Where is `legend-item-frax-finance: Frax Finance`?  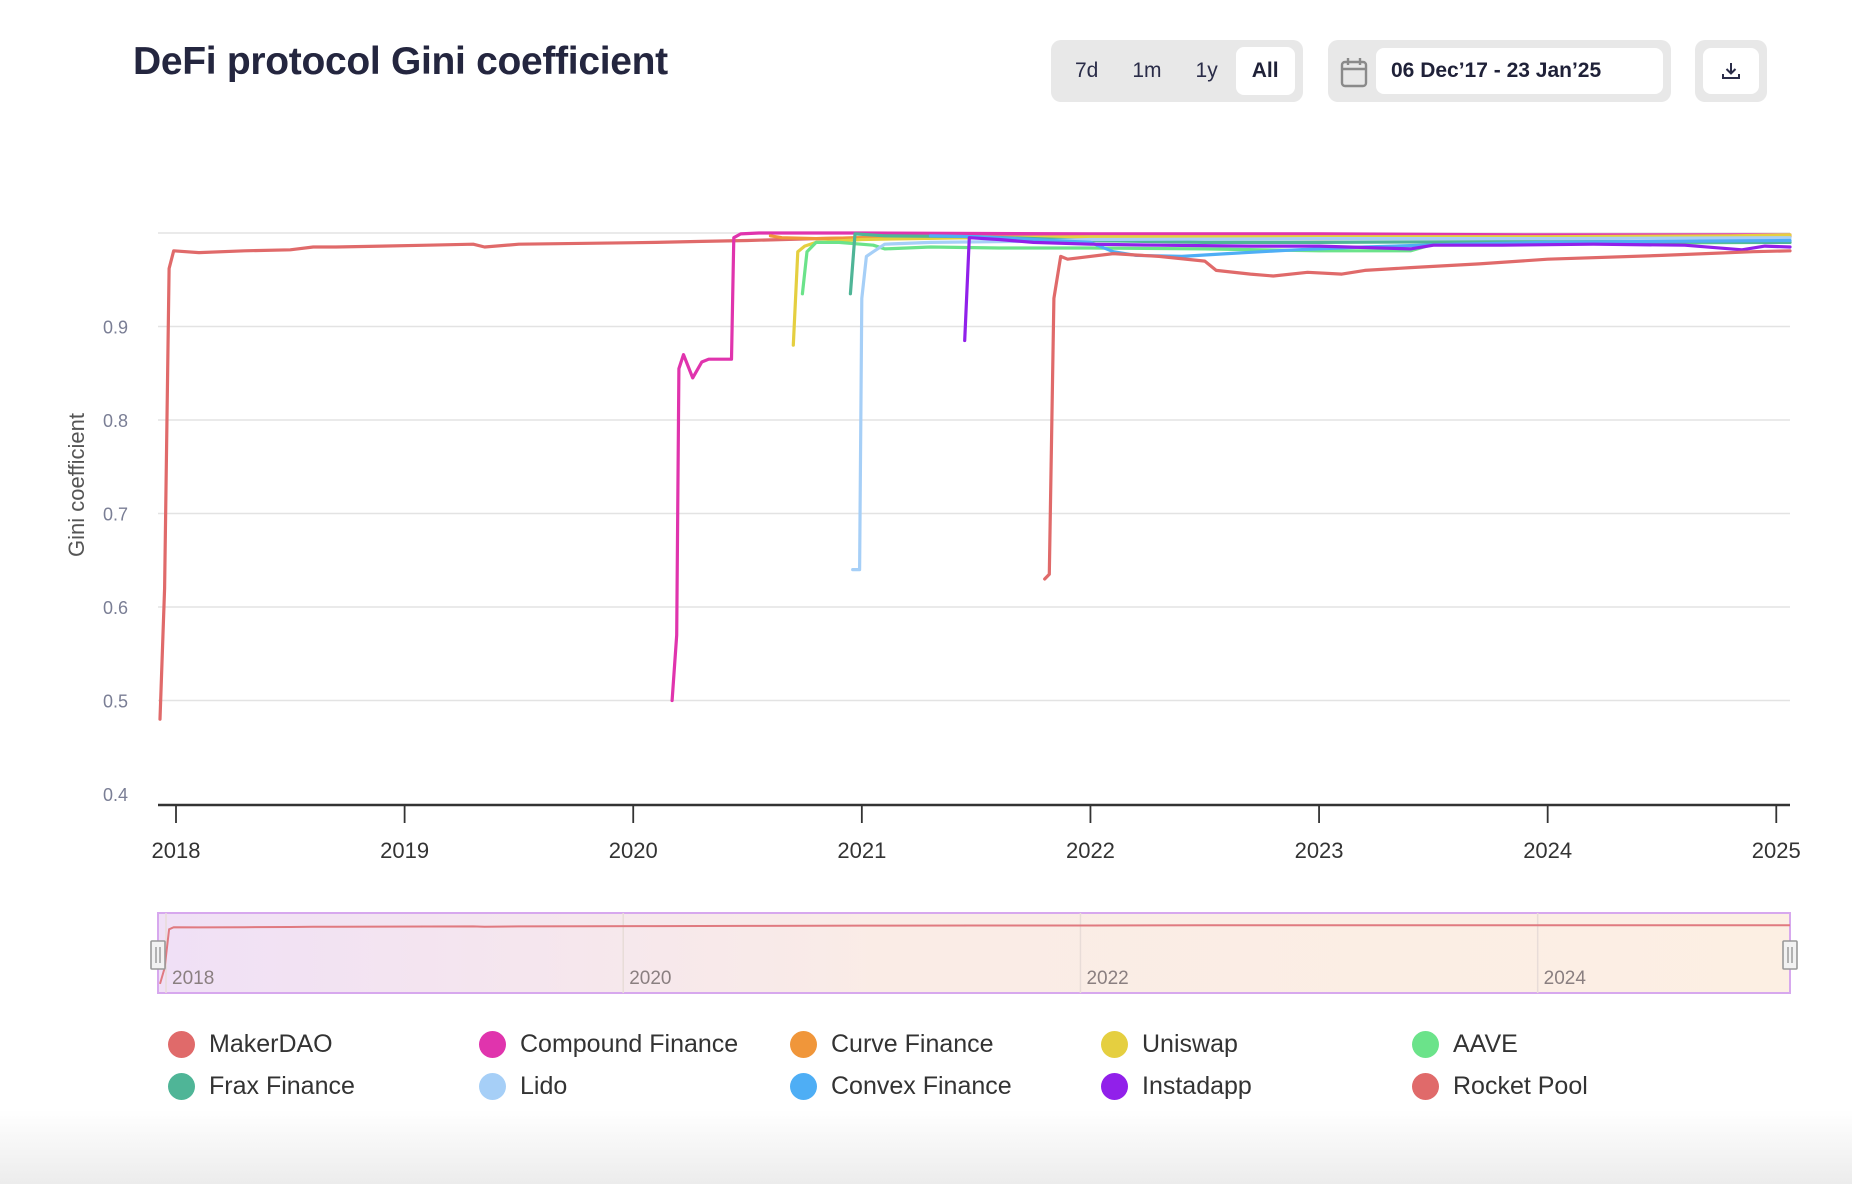 legend-item-frax-finance: Frax Finance is located at coordinates (323, 1086).